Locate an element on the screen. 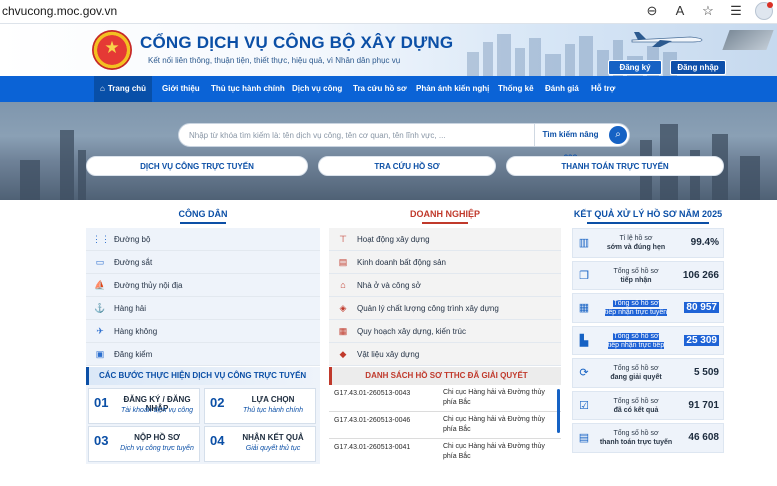  list-item-label: Đường bộ is located at coordinates (132, 239).